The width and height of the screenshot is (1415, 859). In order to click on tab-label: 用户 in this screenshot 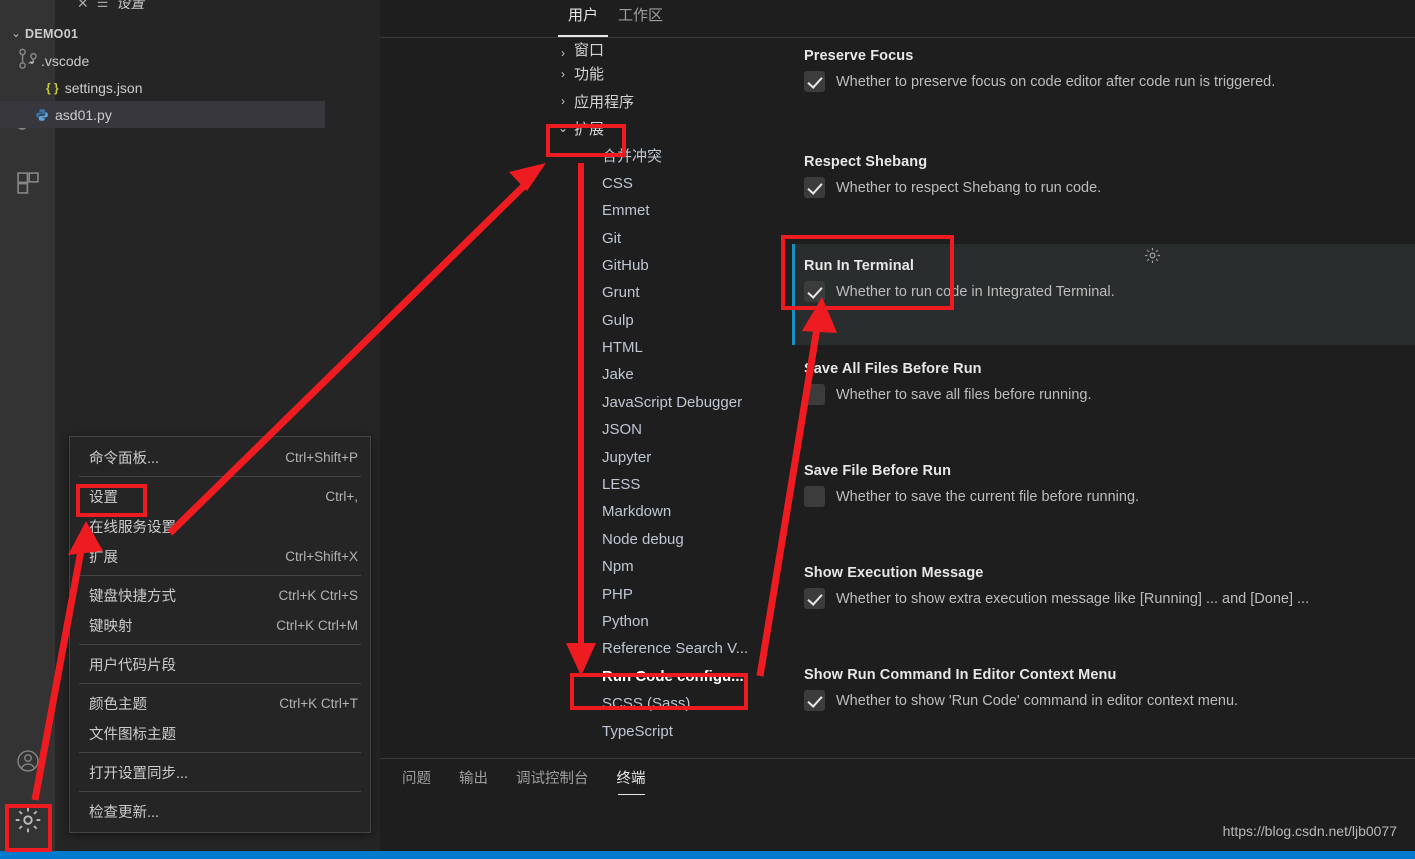, I will do `click(583, 15)`.